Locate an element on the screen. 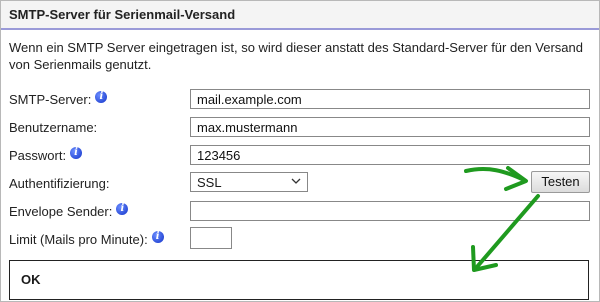  auth-select-value: SSL is located at coordinates (209, 182).